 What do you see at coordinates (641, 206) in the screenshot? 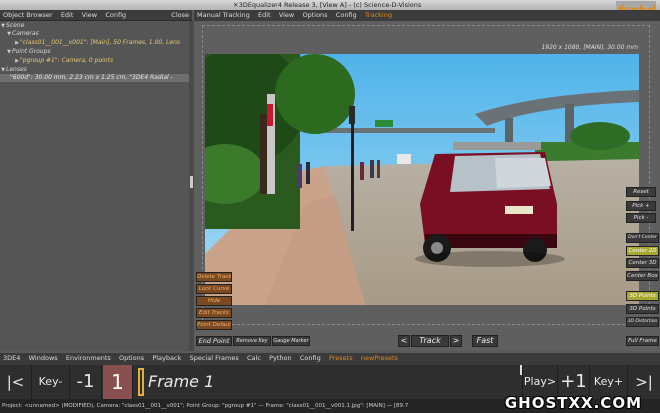
I see `pick-plus-button: Pick +` at bounding box center [641, 206].